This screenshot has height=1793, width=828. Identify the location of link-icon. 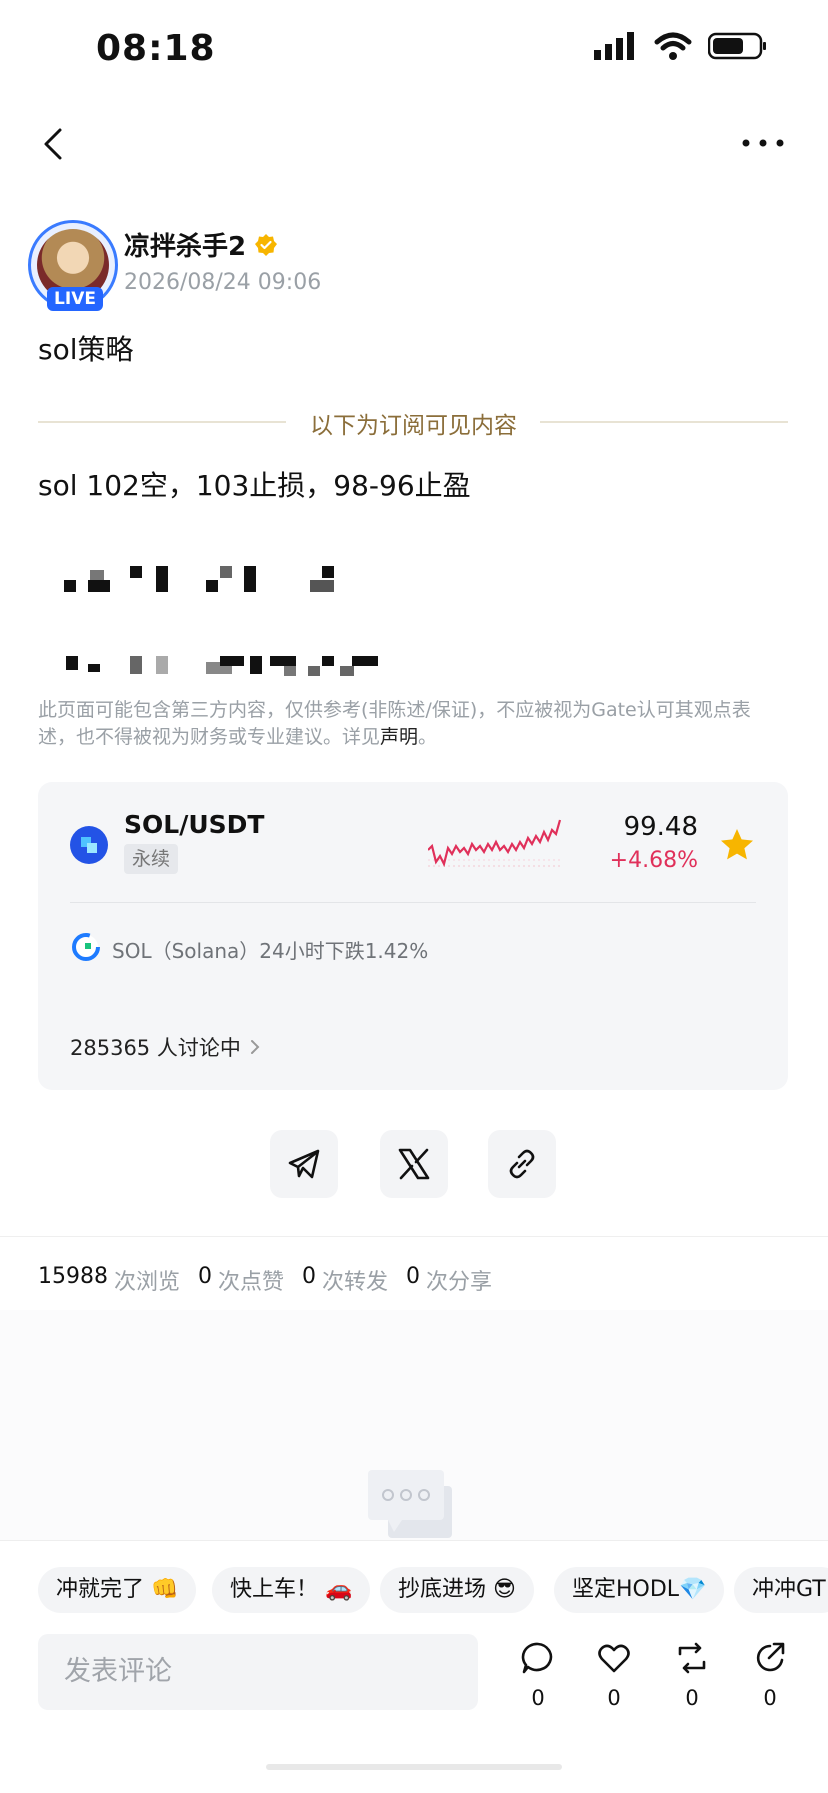
(522, 1164).